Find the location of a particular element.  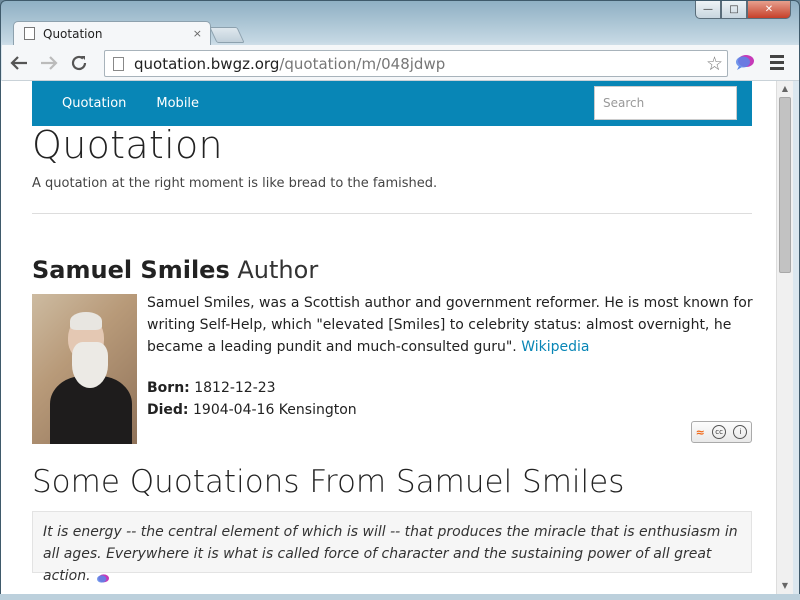

back-arrow-icon is located at coordinates (18, 62).